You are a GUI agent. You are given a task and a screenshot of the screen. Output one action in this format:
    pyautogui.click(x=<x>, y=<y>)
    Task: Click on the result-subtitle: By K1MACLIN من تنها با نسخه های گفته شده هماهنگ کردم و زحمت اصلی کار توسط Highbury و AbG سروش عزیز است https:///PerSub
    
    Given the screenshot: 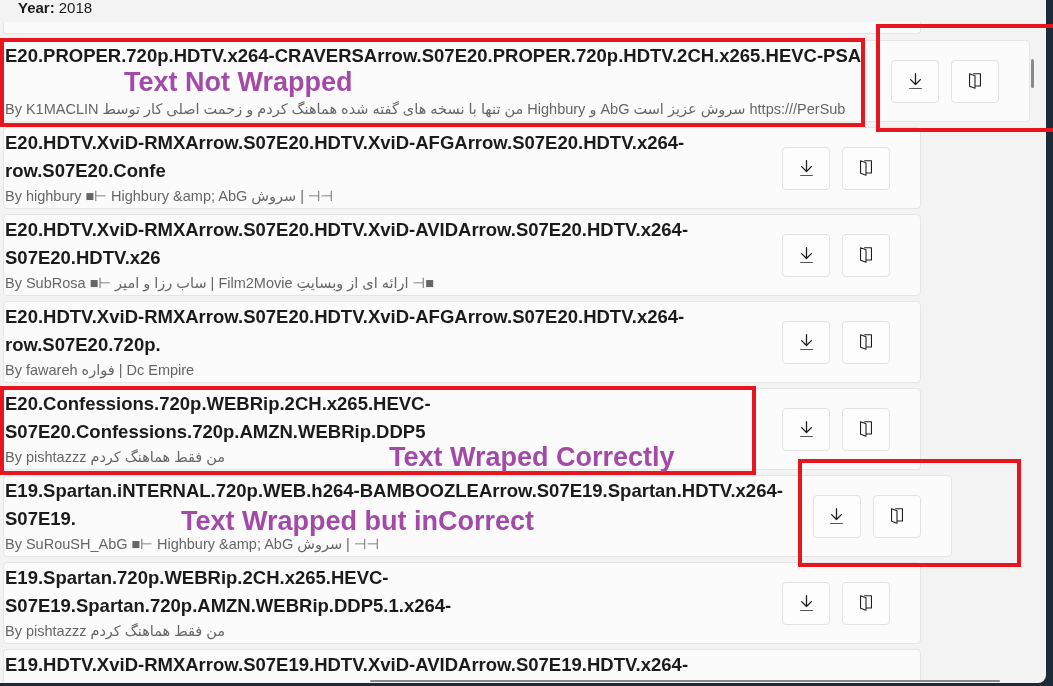 What is the action you would take?
    pyautogui.click(x=425, y=109)
    